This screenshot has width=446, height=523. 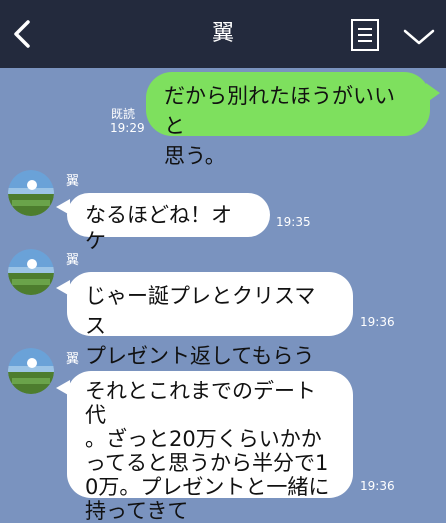 I want to click on incoming-message-bubble: なるほどね！オケ, so click(x=168, y=223).